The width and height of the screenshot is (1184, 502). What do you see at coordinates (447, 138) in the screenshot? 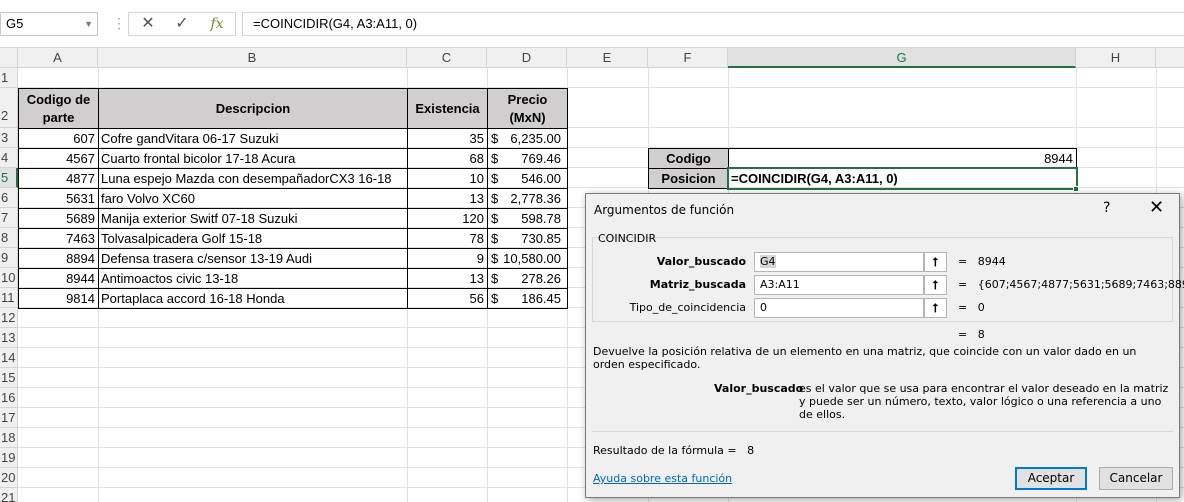
I see `table-cell-stock: 35` at bounding box center [447, 138].